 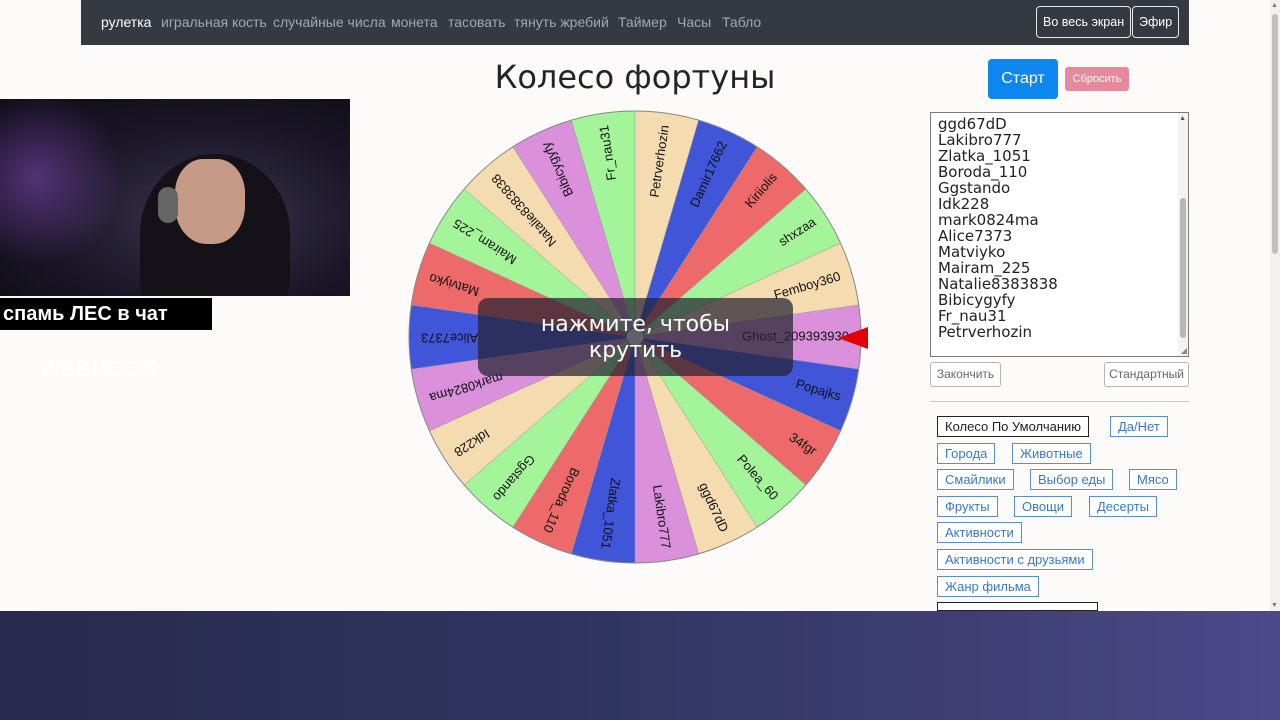 What do you see at coordinates (329, 22) in the screenshot?
I see `nav-item-random-numbers: случайные числа` at bounding box center [329, 22].